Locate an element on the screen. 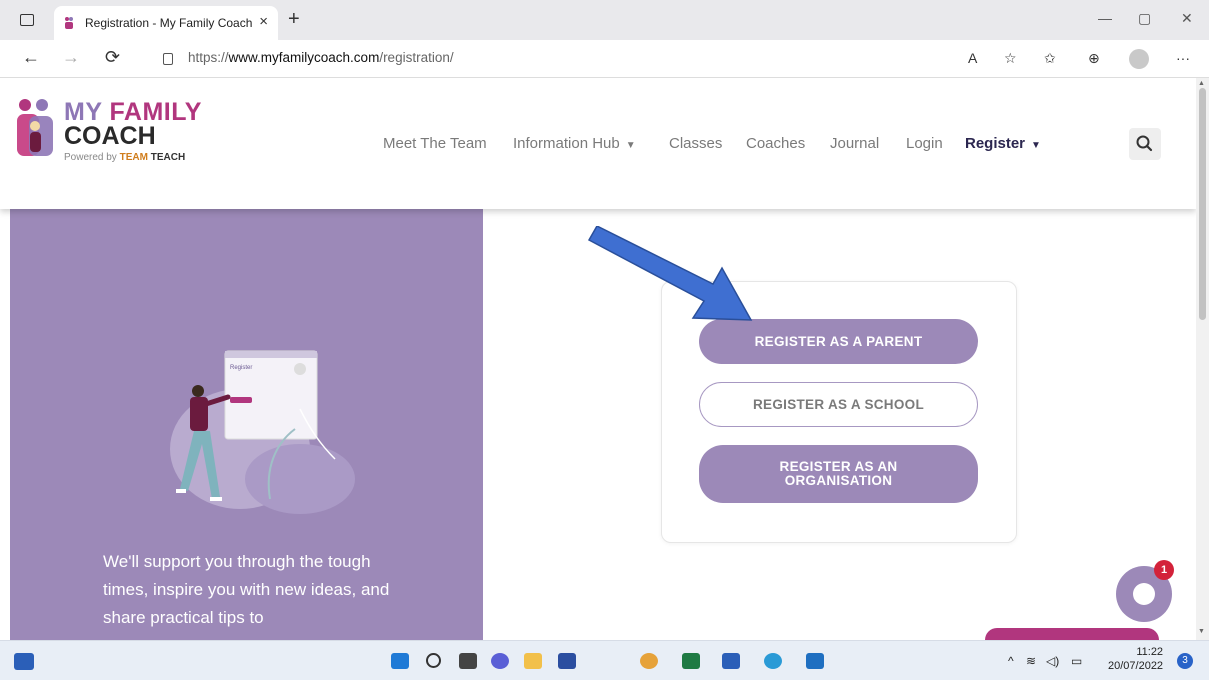 The height and width of the screenshot is (680, 1209). page-scrollbar: ▲ ▼ is located at coordinates (1202, 359).